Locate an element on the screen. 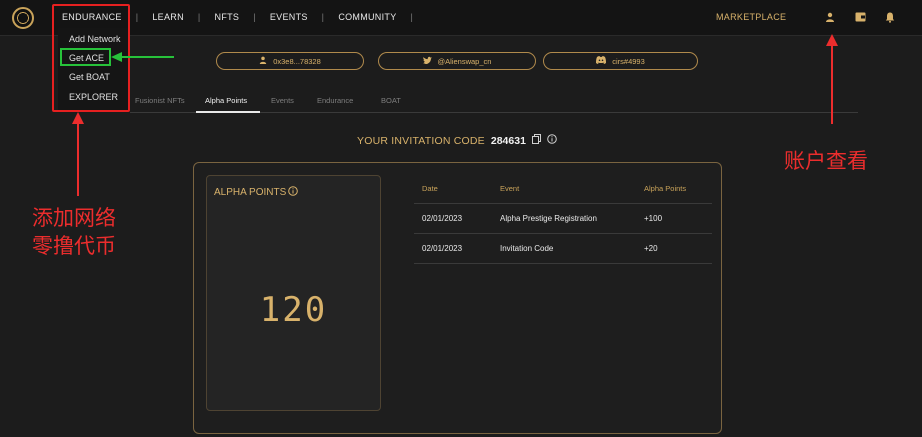  copy-icon is located at coordinates (536, 140).